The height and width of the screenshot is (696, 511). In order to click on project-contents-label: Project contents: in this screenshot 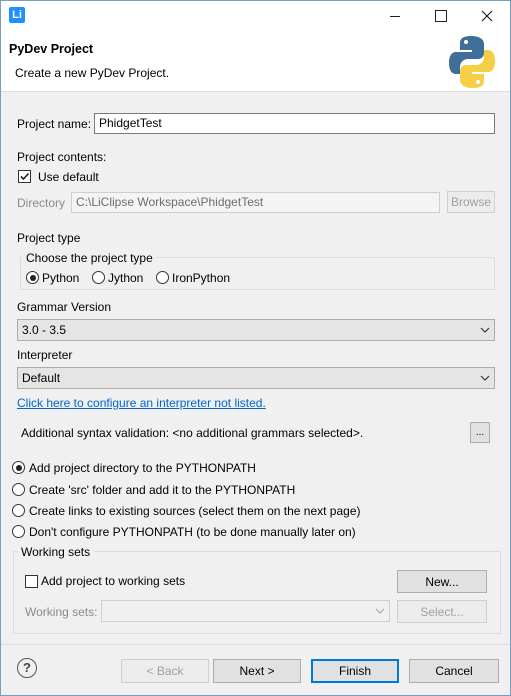, I will do `click(62, 157)`.